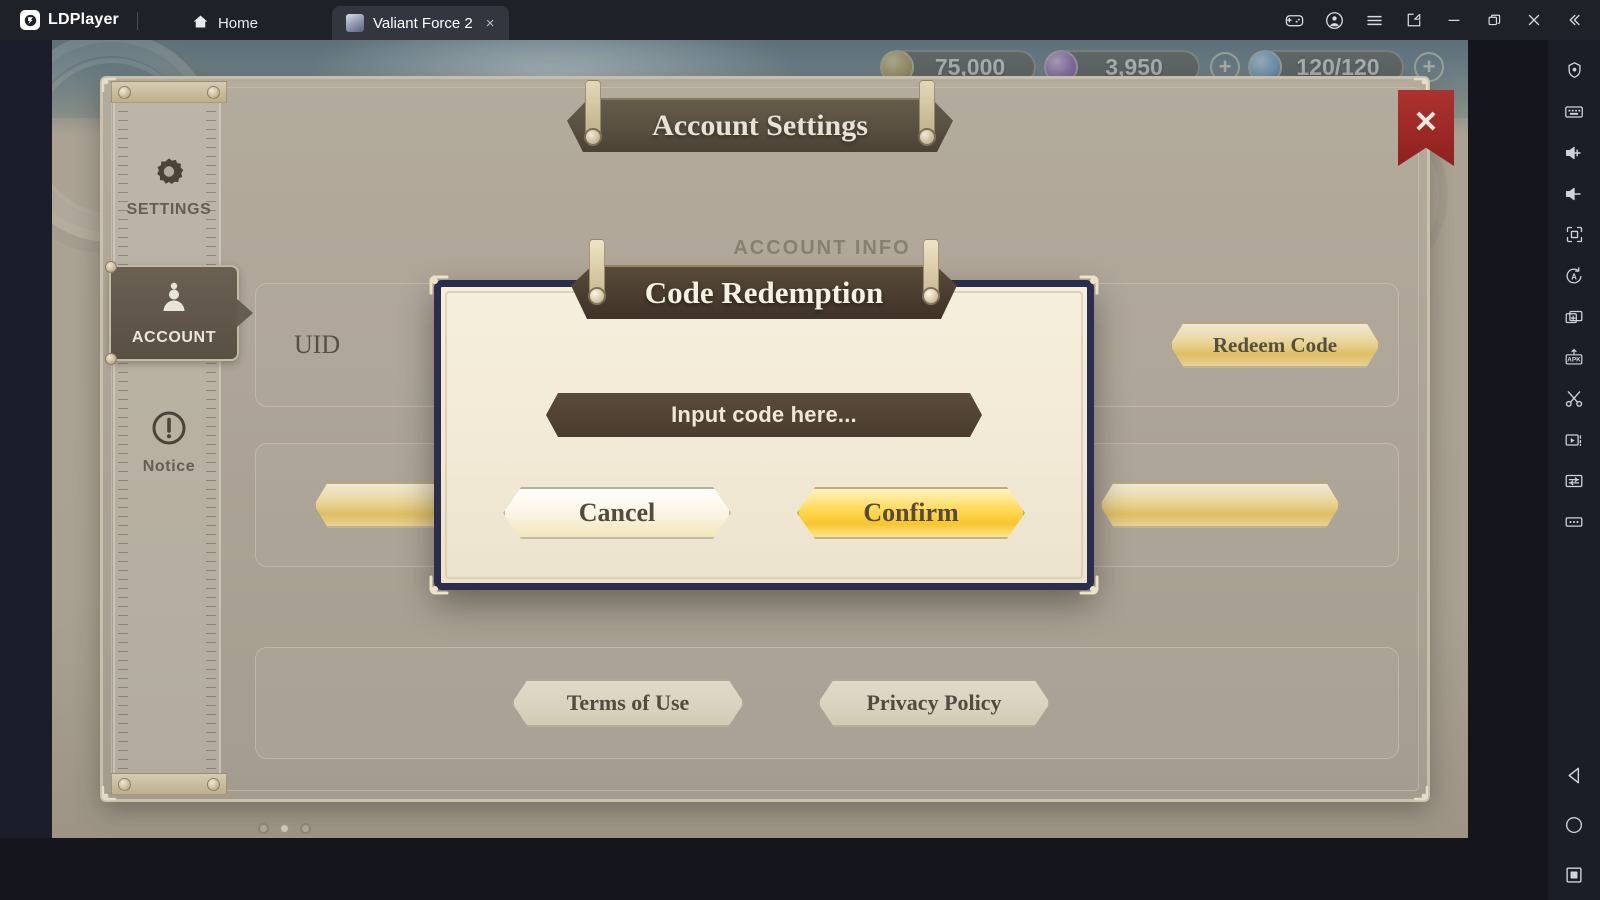 This screenshot has width=1600, height=900. Describe the element at coordinates (891, 39) in the screenshot. I see `titlebar-spacer` at that location.